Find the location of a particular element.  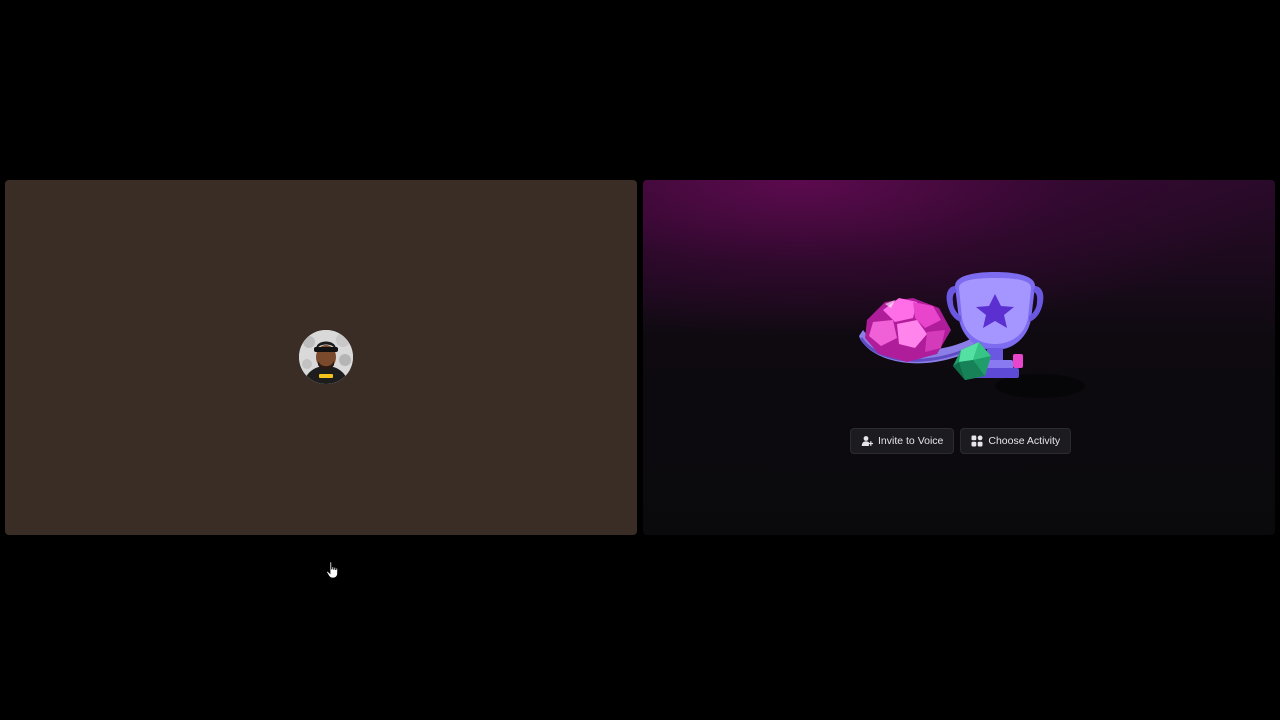

invite-to-voice-label: Invite to Voice is located at coordinates (911, 441).